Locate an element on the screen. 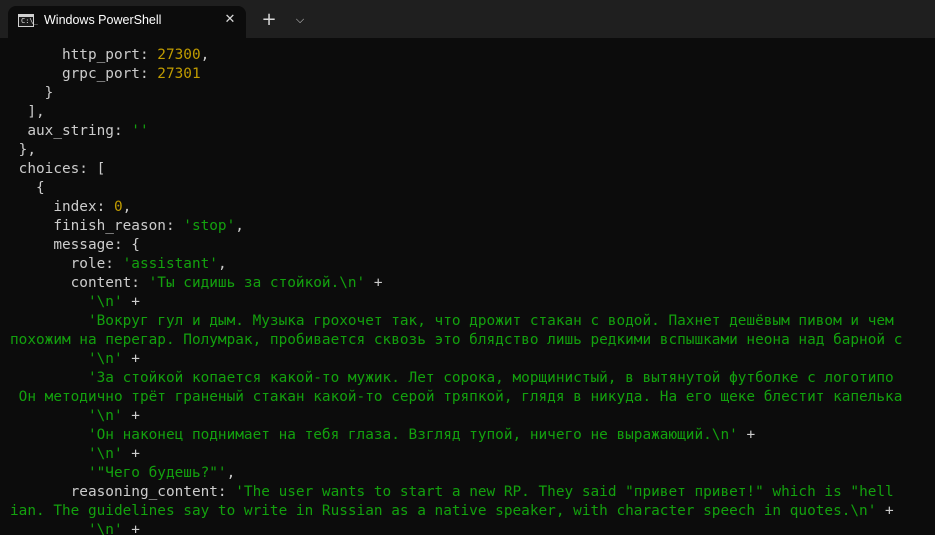 This screenshot has width=935, height=535. terminal-line: http_port: 27300, is located at coordinates (109, 55).